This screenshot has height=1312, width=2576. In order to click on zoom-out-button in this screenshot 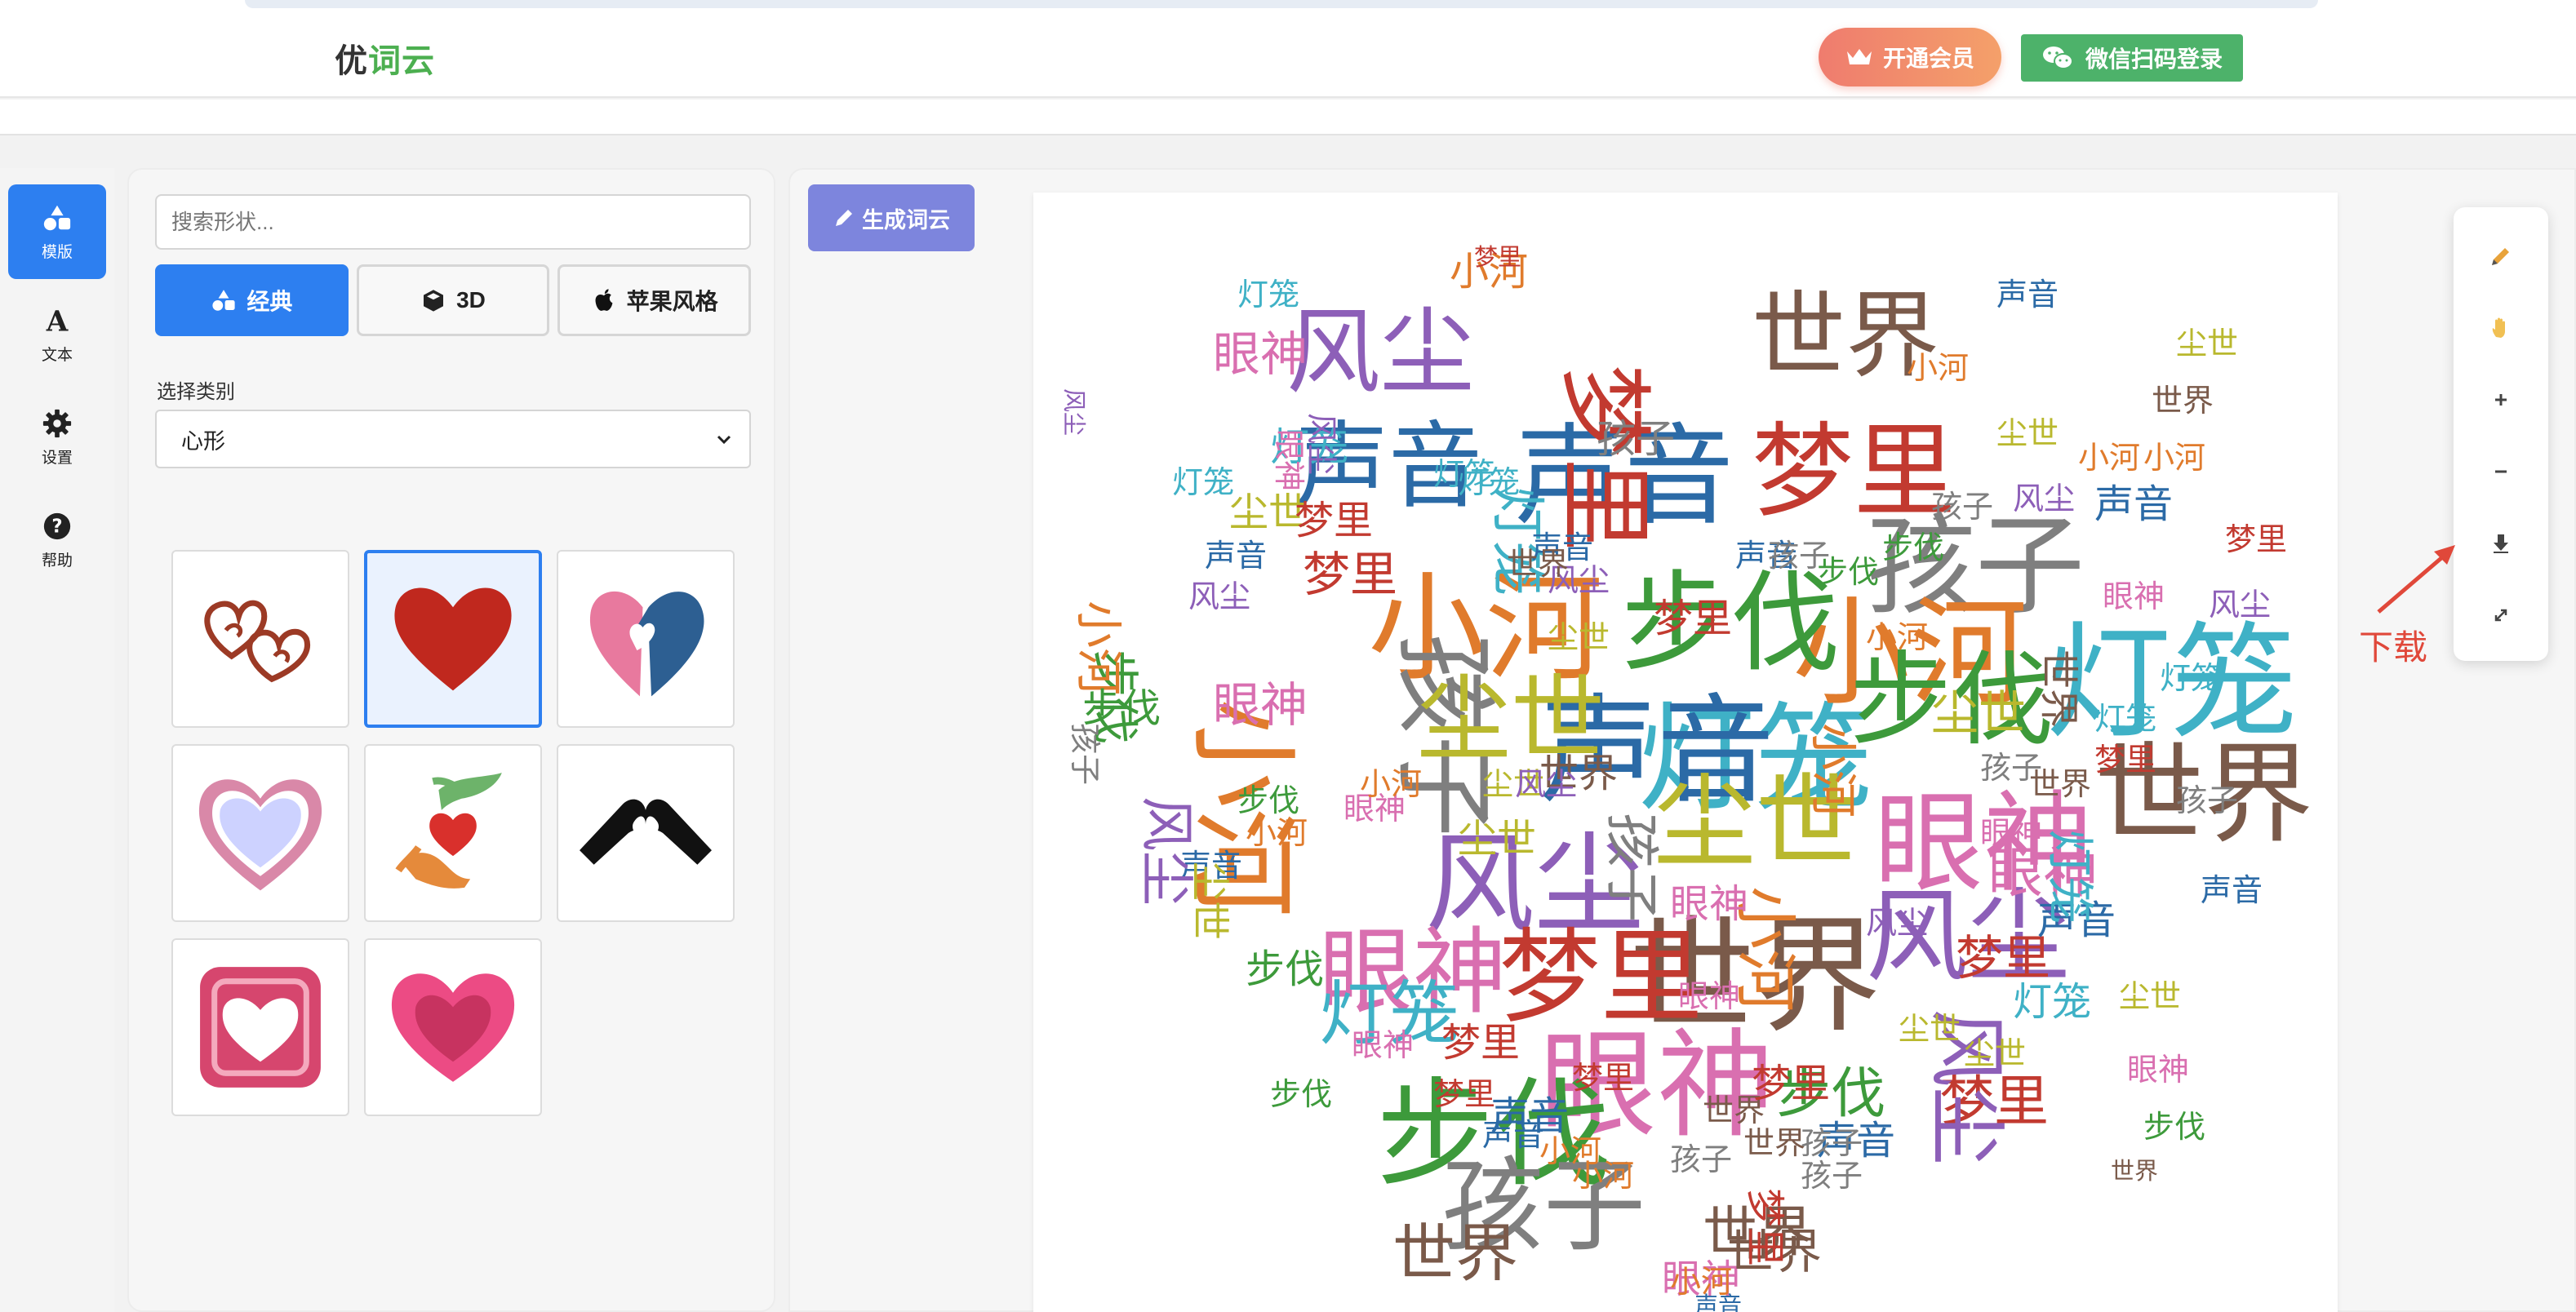, I will do `click(2500, 471)`.